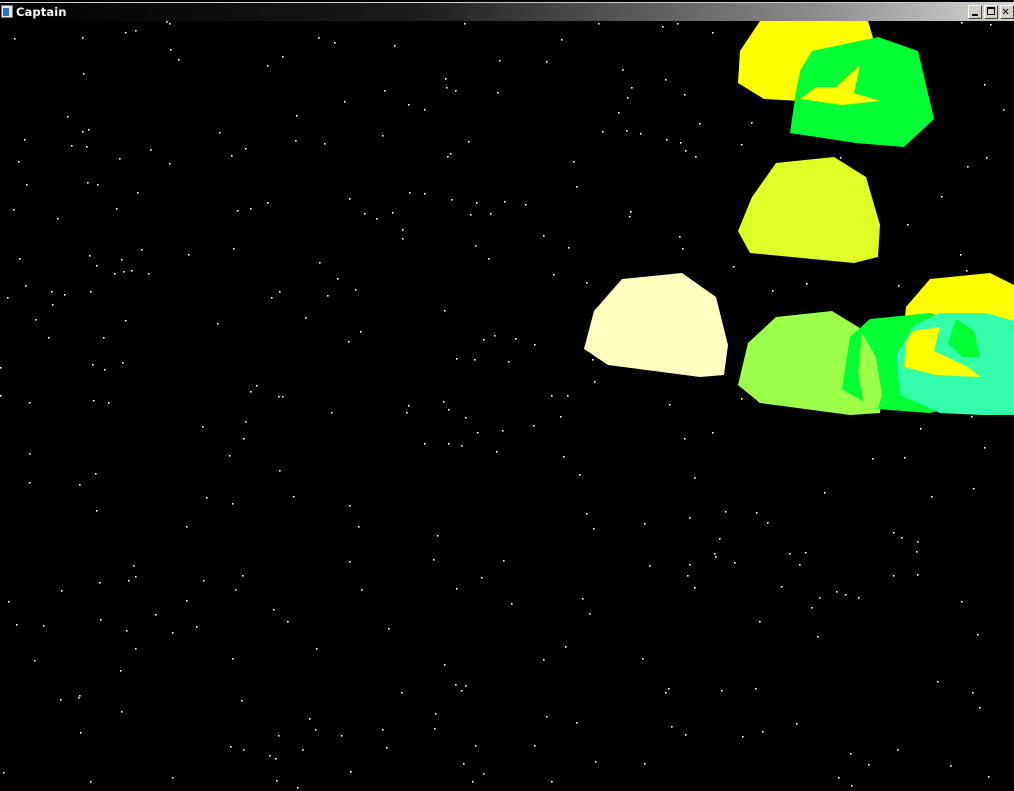  I want to click on maximize-icon, so click(991, 11).